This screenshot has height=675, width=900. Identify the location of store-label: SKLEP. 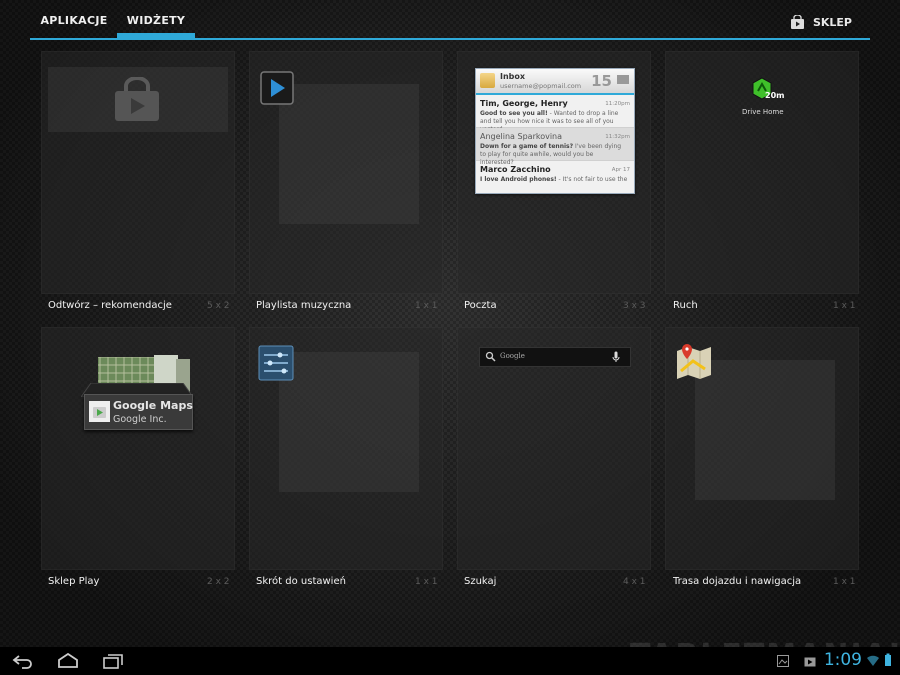
(832, 22).